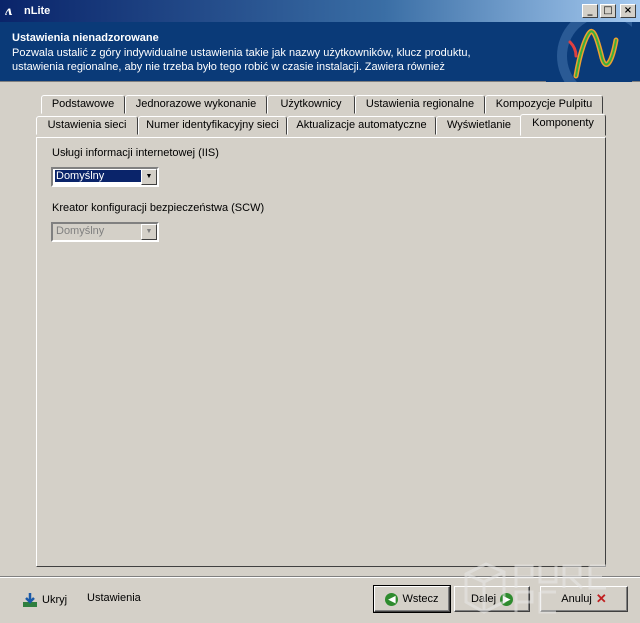 The height and width of the screenshot is (623, 640). I want to click on tab-podstawowe: Podstawowe, so click(83, 104).